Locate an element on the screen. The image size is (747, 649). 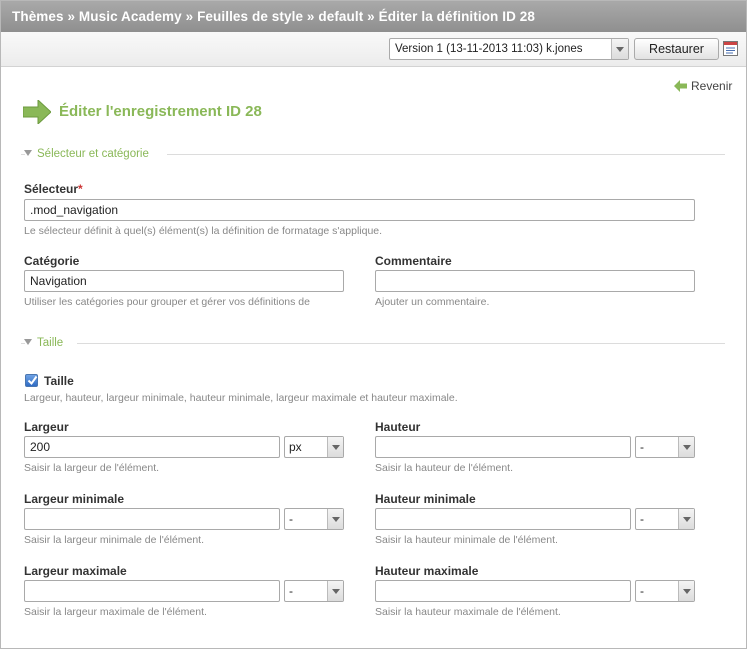
minheight-unit-value: - is located at coordinates (642, 519).